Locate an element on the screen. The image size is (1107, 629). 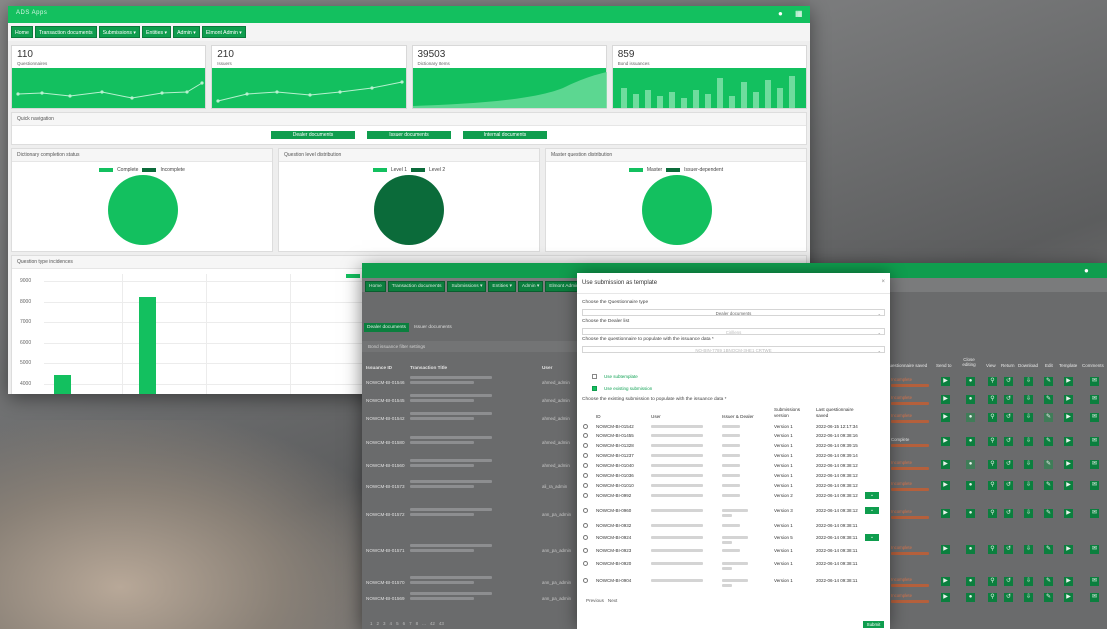
issuance-id: NOWCM-BI-01560 is located at coordinates (385, 465).